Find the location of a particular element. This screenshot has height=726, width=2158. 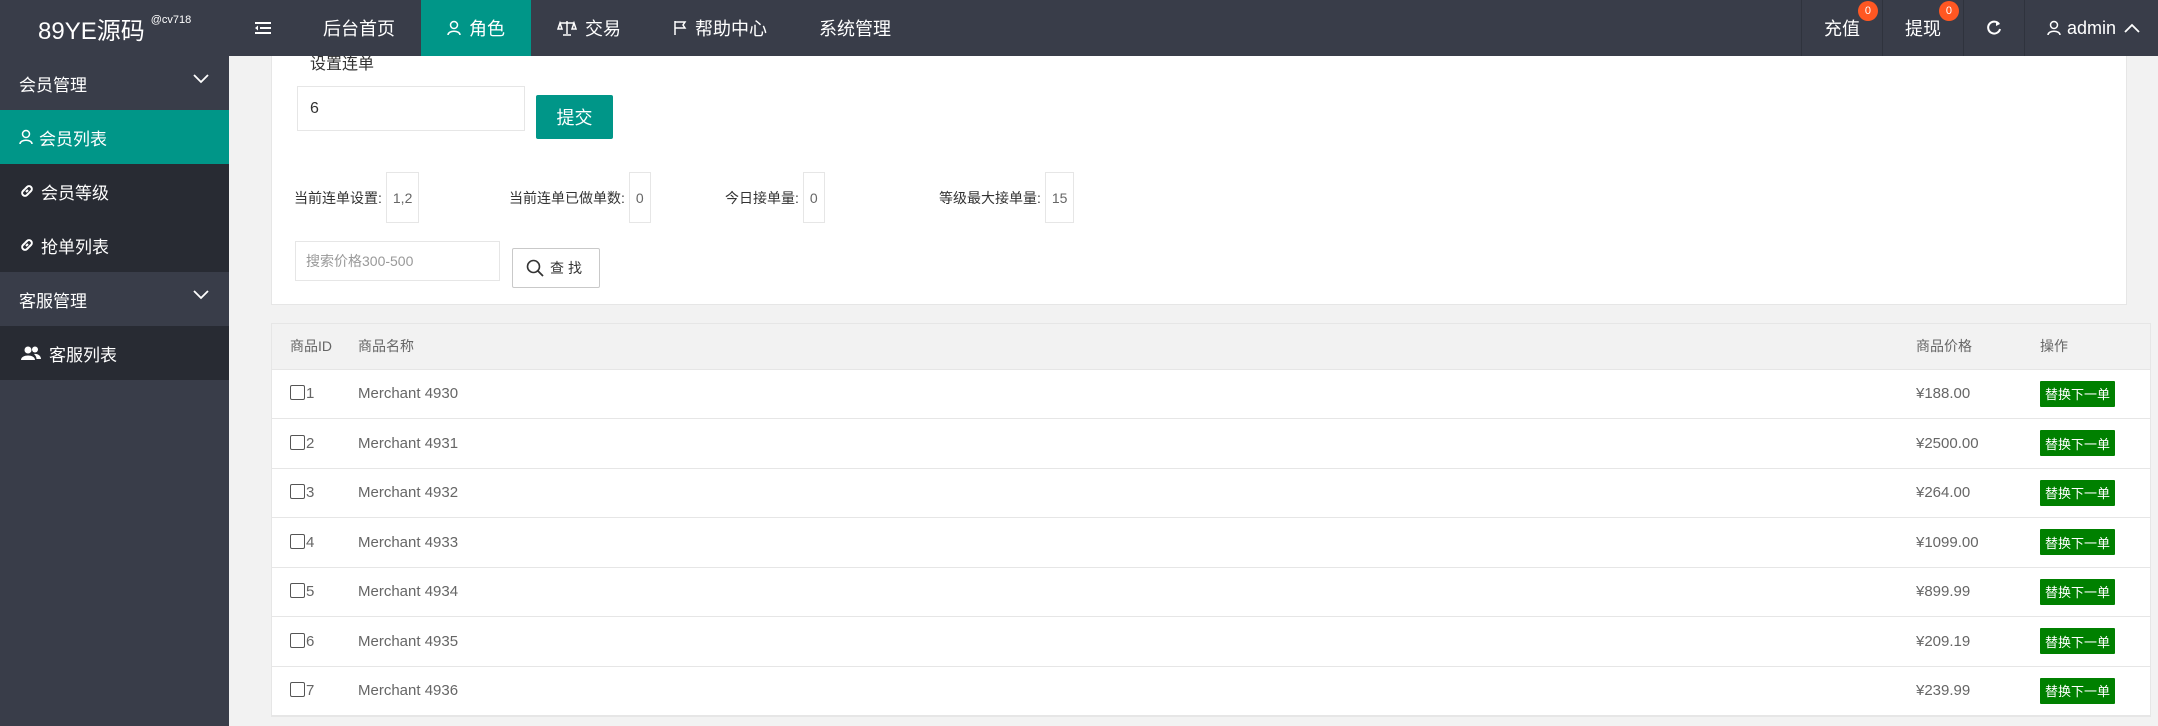

cell-id: 7 is located at coordinates (315, 691).